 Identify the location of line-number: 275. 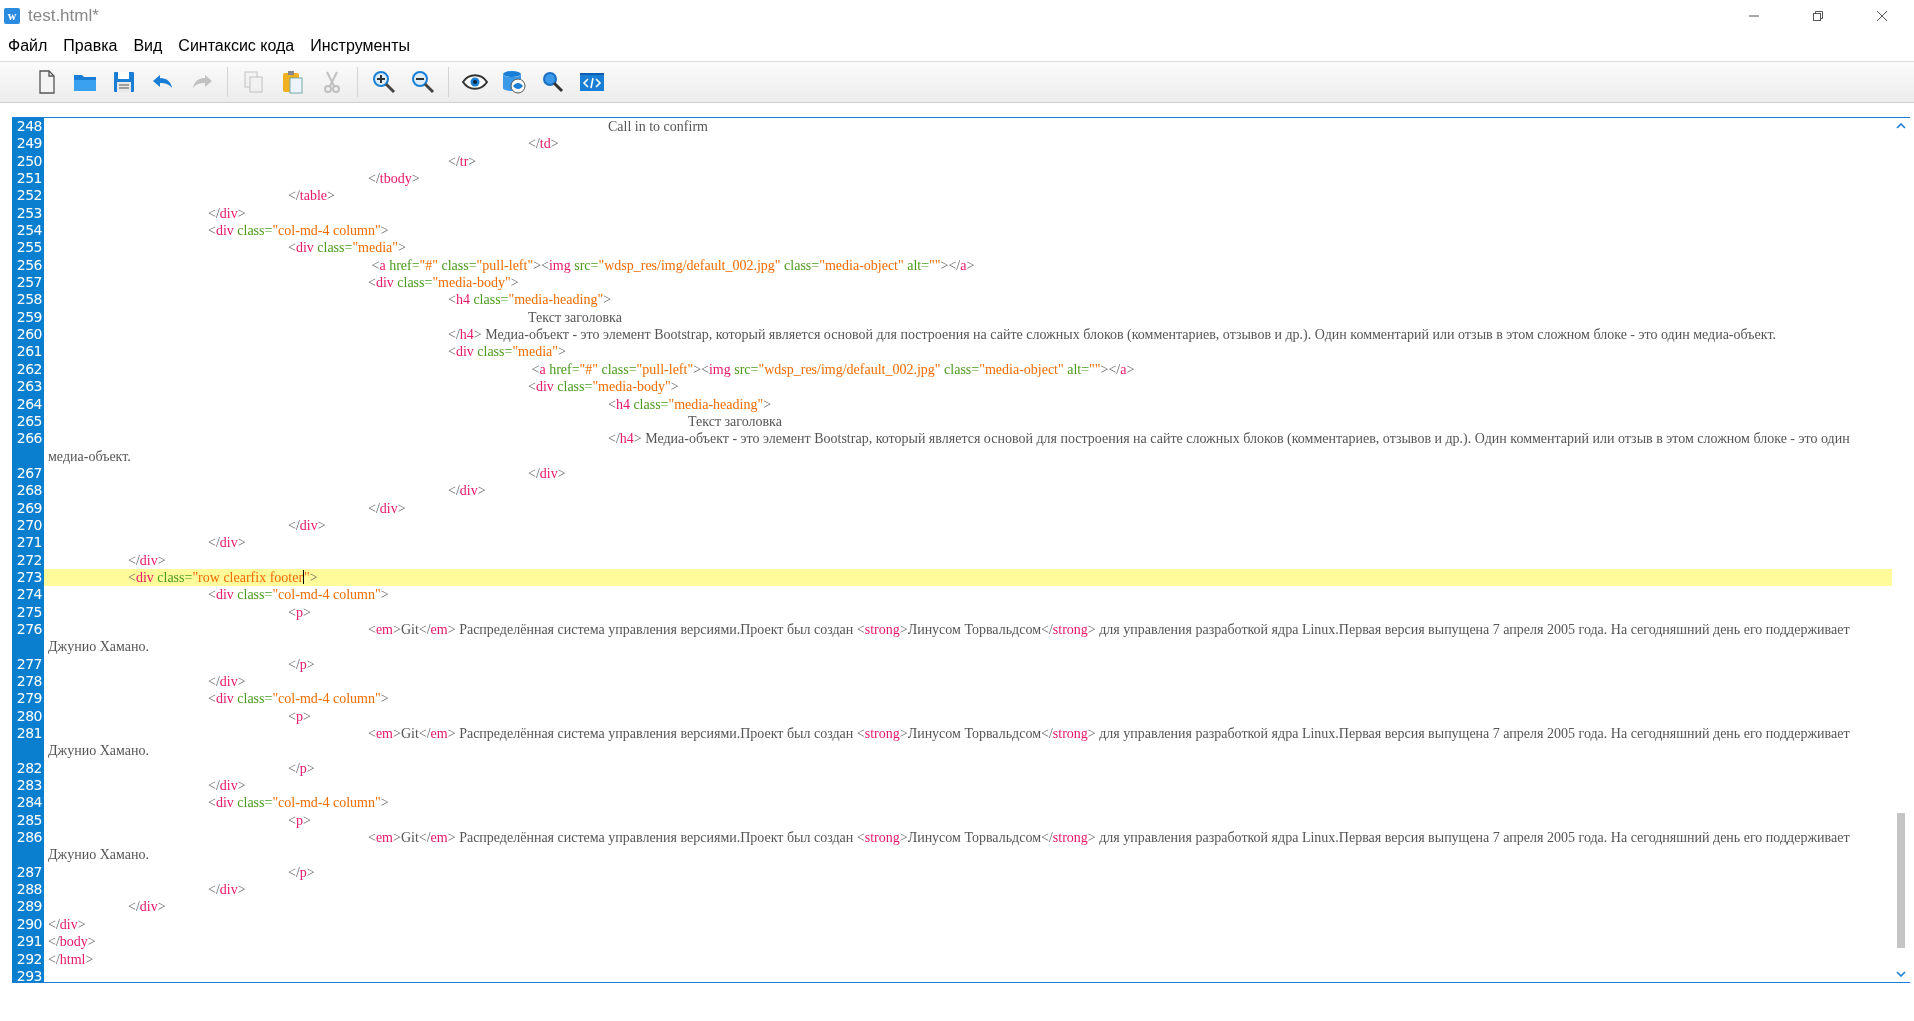
(29, 612).